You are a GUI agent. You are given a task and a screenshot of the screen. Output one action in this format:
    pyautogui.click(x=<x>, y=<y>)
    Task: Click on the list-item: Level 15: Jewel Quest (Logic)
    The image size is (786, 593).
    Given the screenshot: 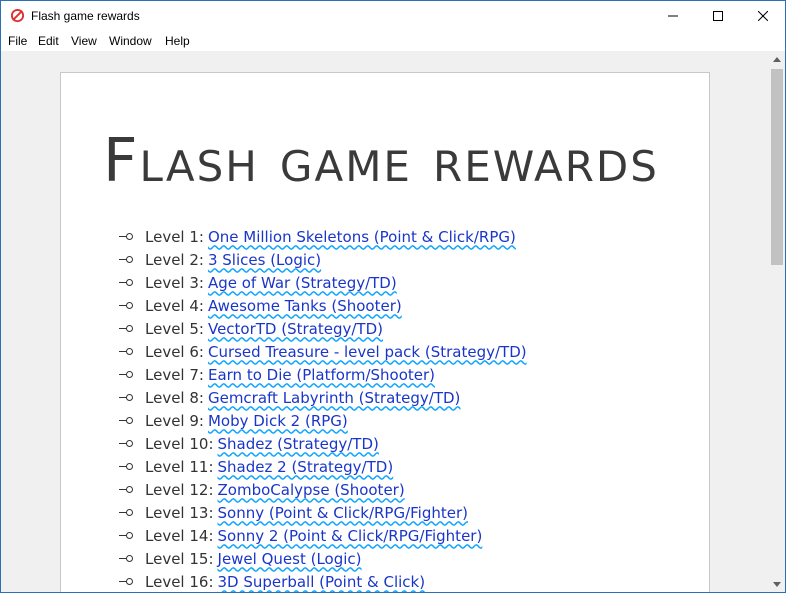 What is the action you would take?
    pyautogui.click(x=323, y=558)
    